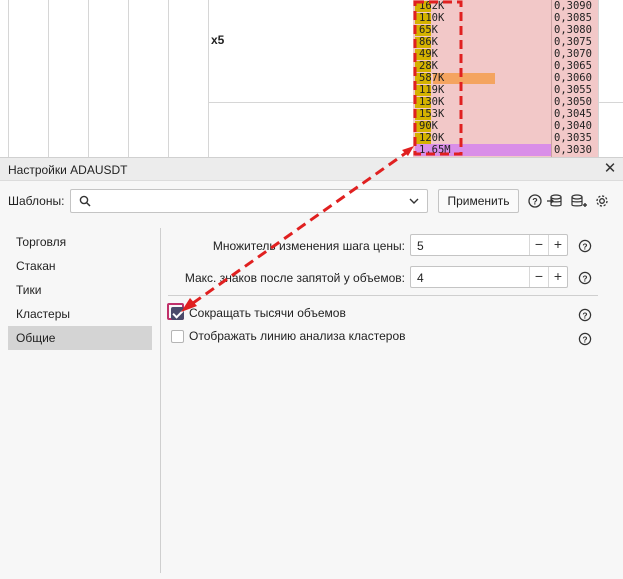 Image resolution: width=623 pixels, height=579 pixels. I want to click on templates-select, so click(249, 201).